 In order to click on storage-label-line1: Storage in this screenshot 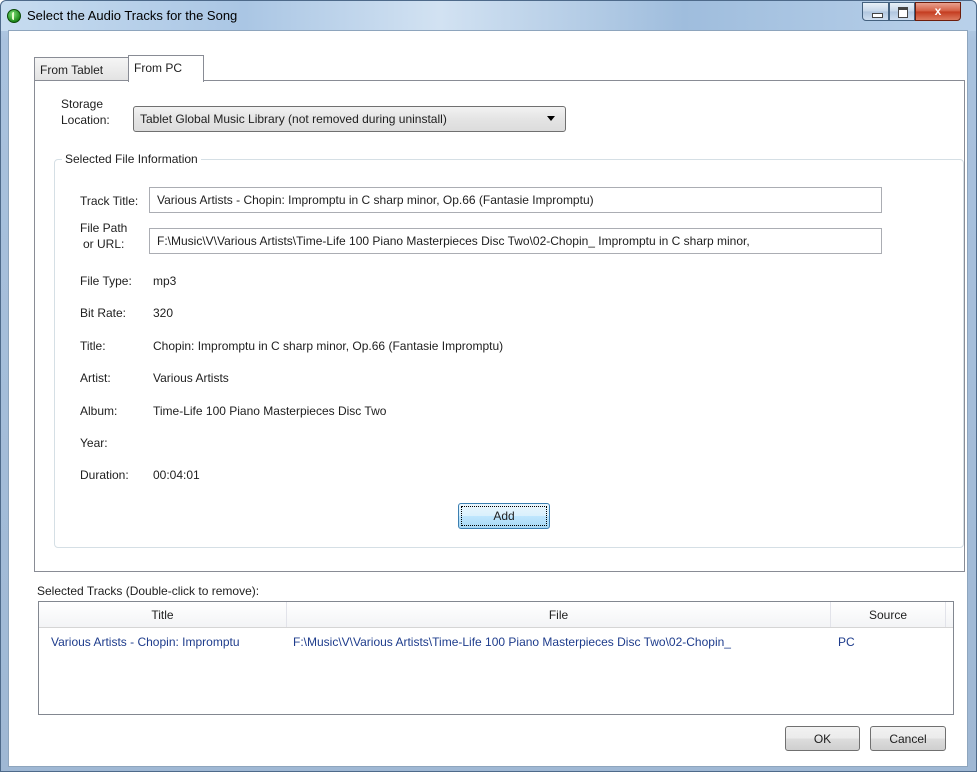, I will do `click(82, 104)`.